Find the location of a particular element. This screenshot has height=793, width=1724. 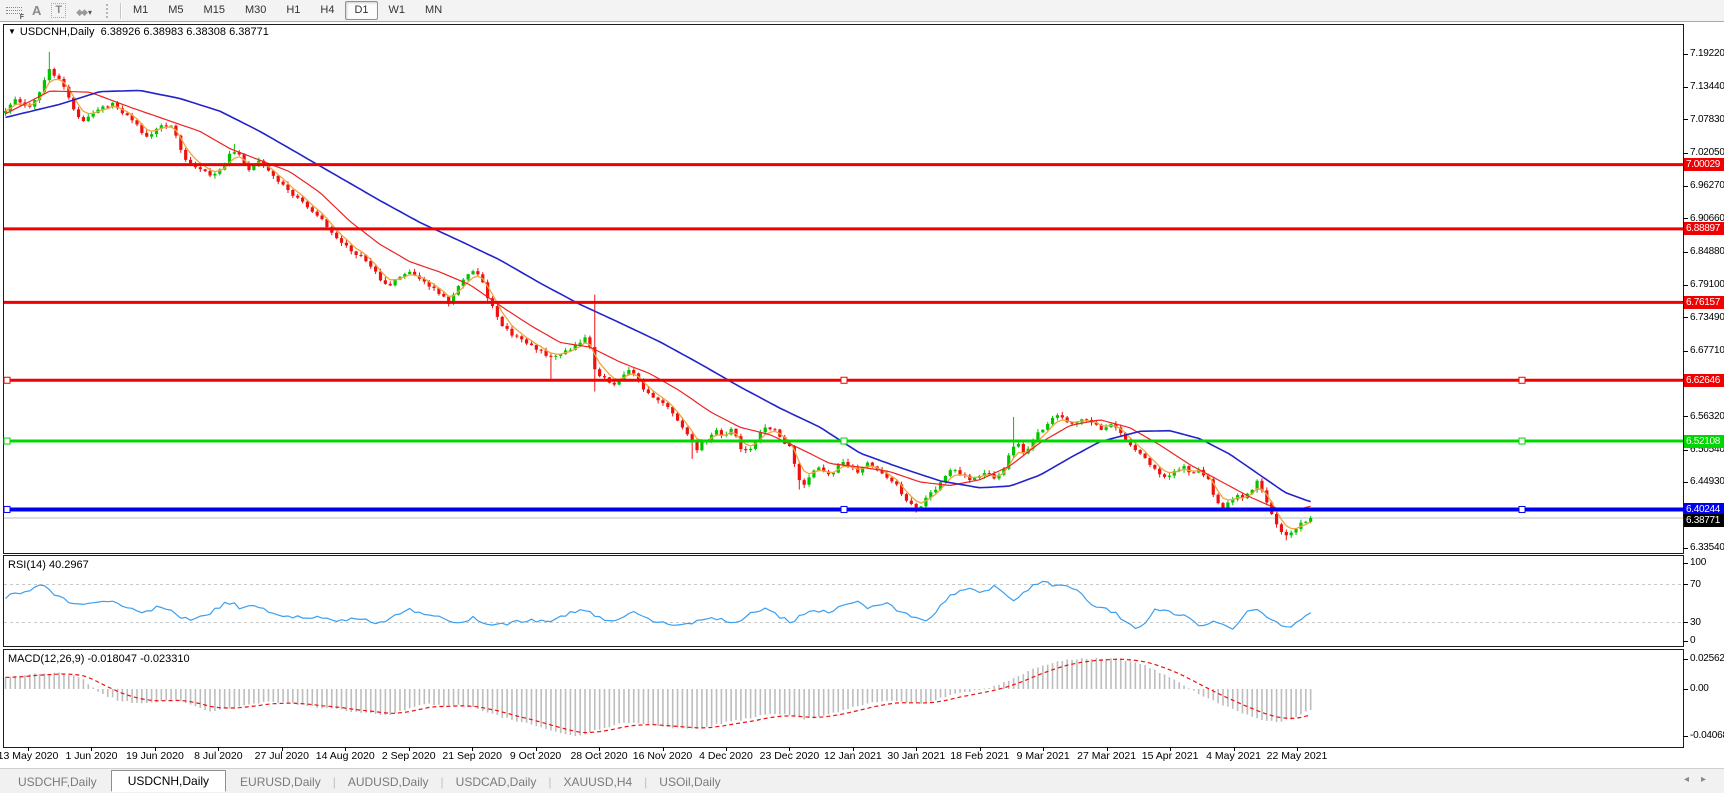

symbol-tab-usdcnh: USDCNH,Daily is located at coordinates (168, 780).